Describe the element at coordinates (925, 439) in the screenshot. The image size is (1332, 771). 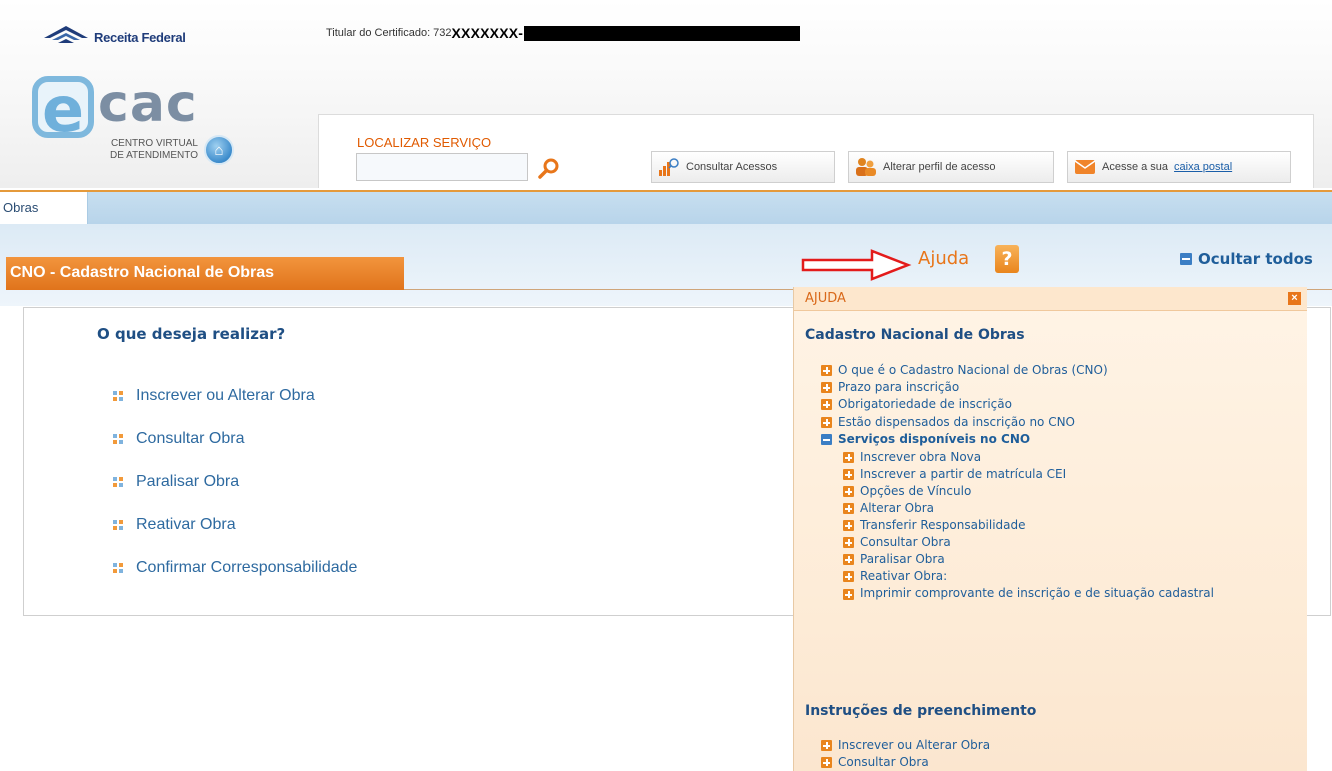
I see `help-item-expanded: Serviços disponíveis no CNO` at that location.